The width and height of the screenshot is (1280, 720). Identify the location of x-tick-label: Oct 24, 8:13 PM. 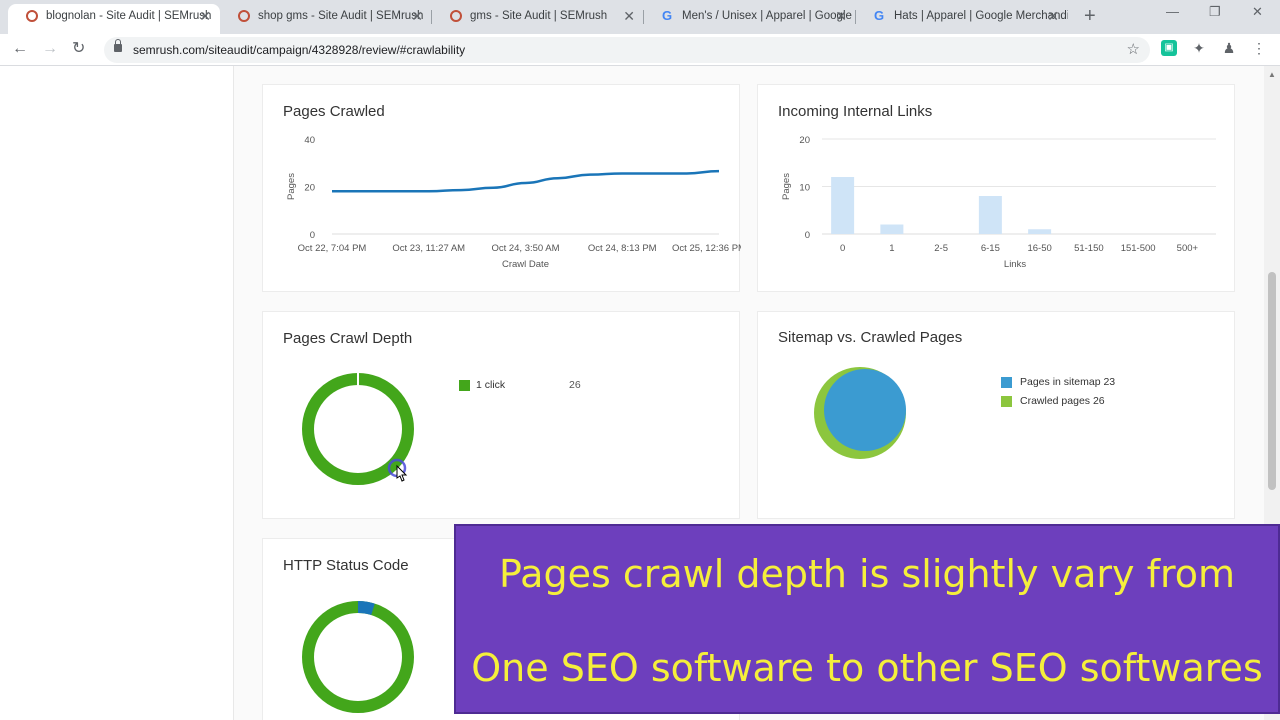
(622, 248).